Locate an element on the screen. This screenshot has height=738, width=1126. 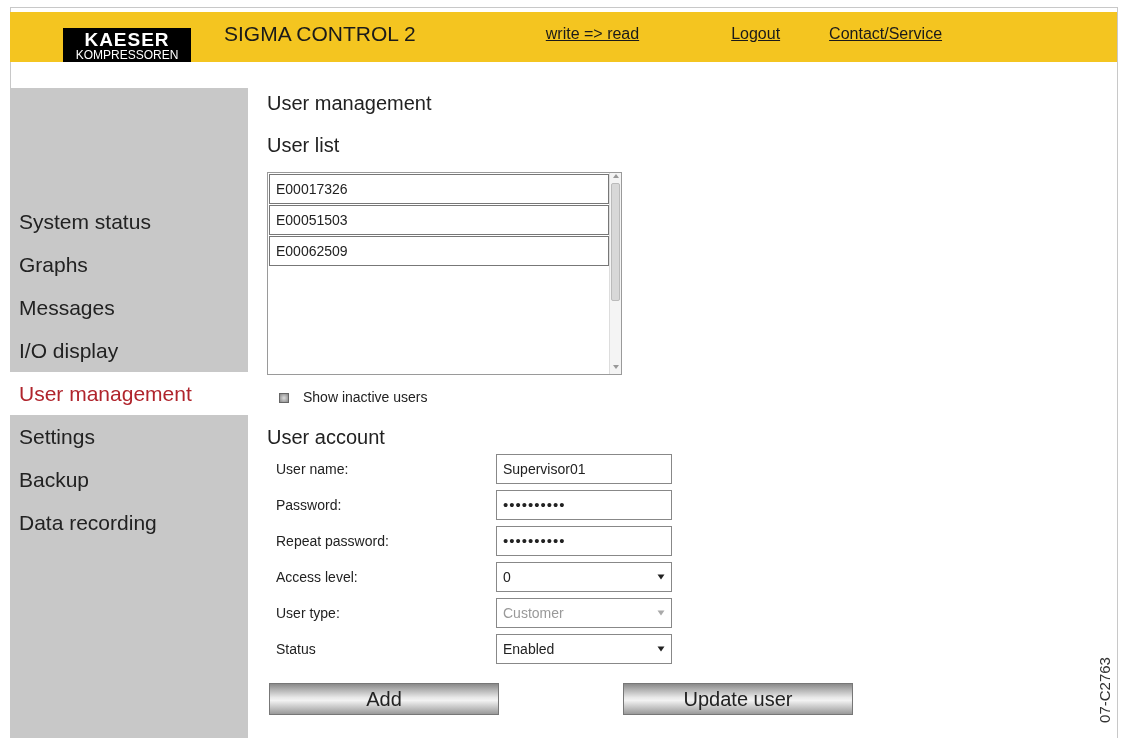
header-link: write => read is located at coordinates (592, 34).